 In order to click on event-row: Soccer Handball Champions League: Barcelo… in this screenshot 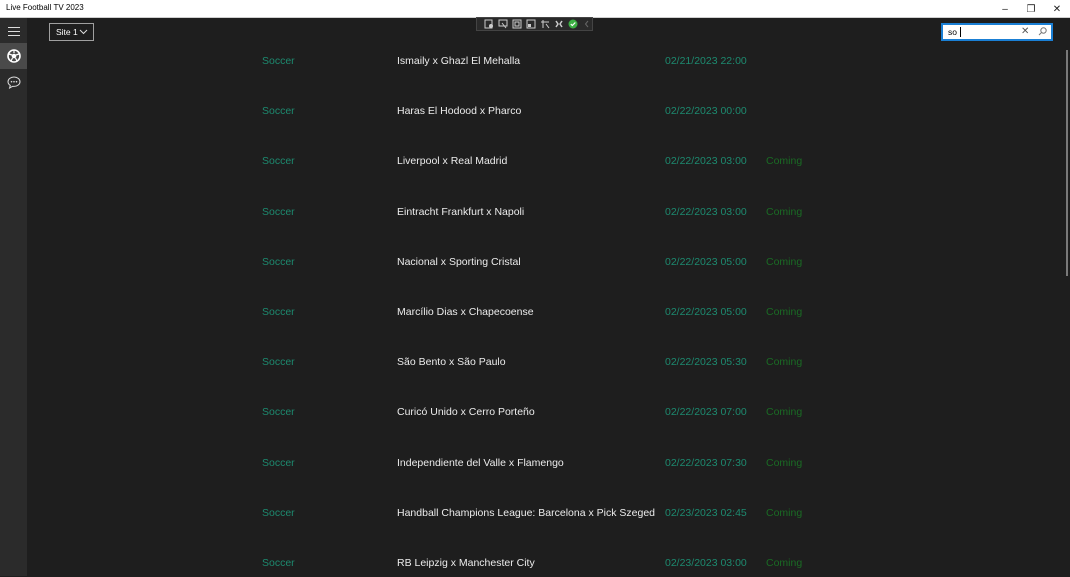, I will do `click(547, 517)`.